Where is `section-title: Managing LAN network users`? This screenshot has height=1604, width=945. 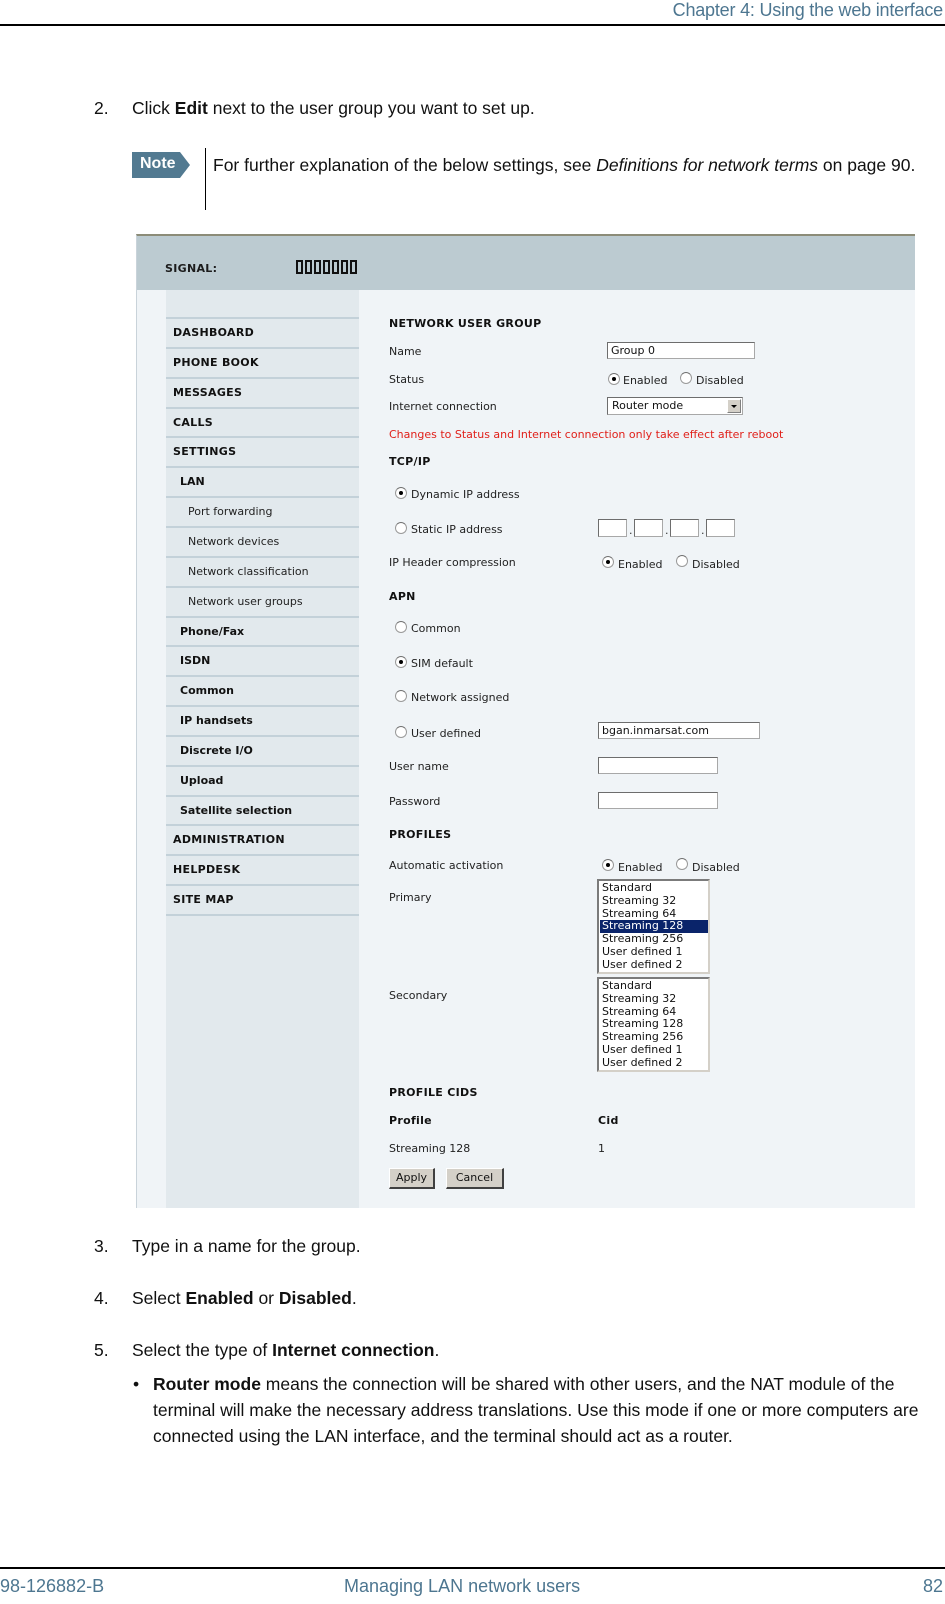 section-title: Managing LAN network users is located at coordinates (462, 1586).